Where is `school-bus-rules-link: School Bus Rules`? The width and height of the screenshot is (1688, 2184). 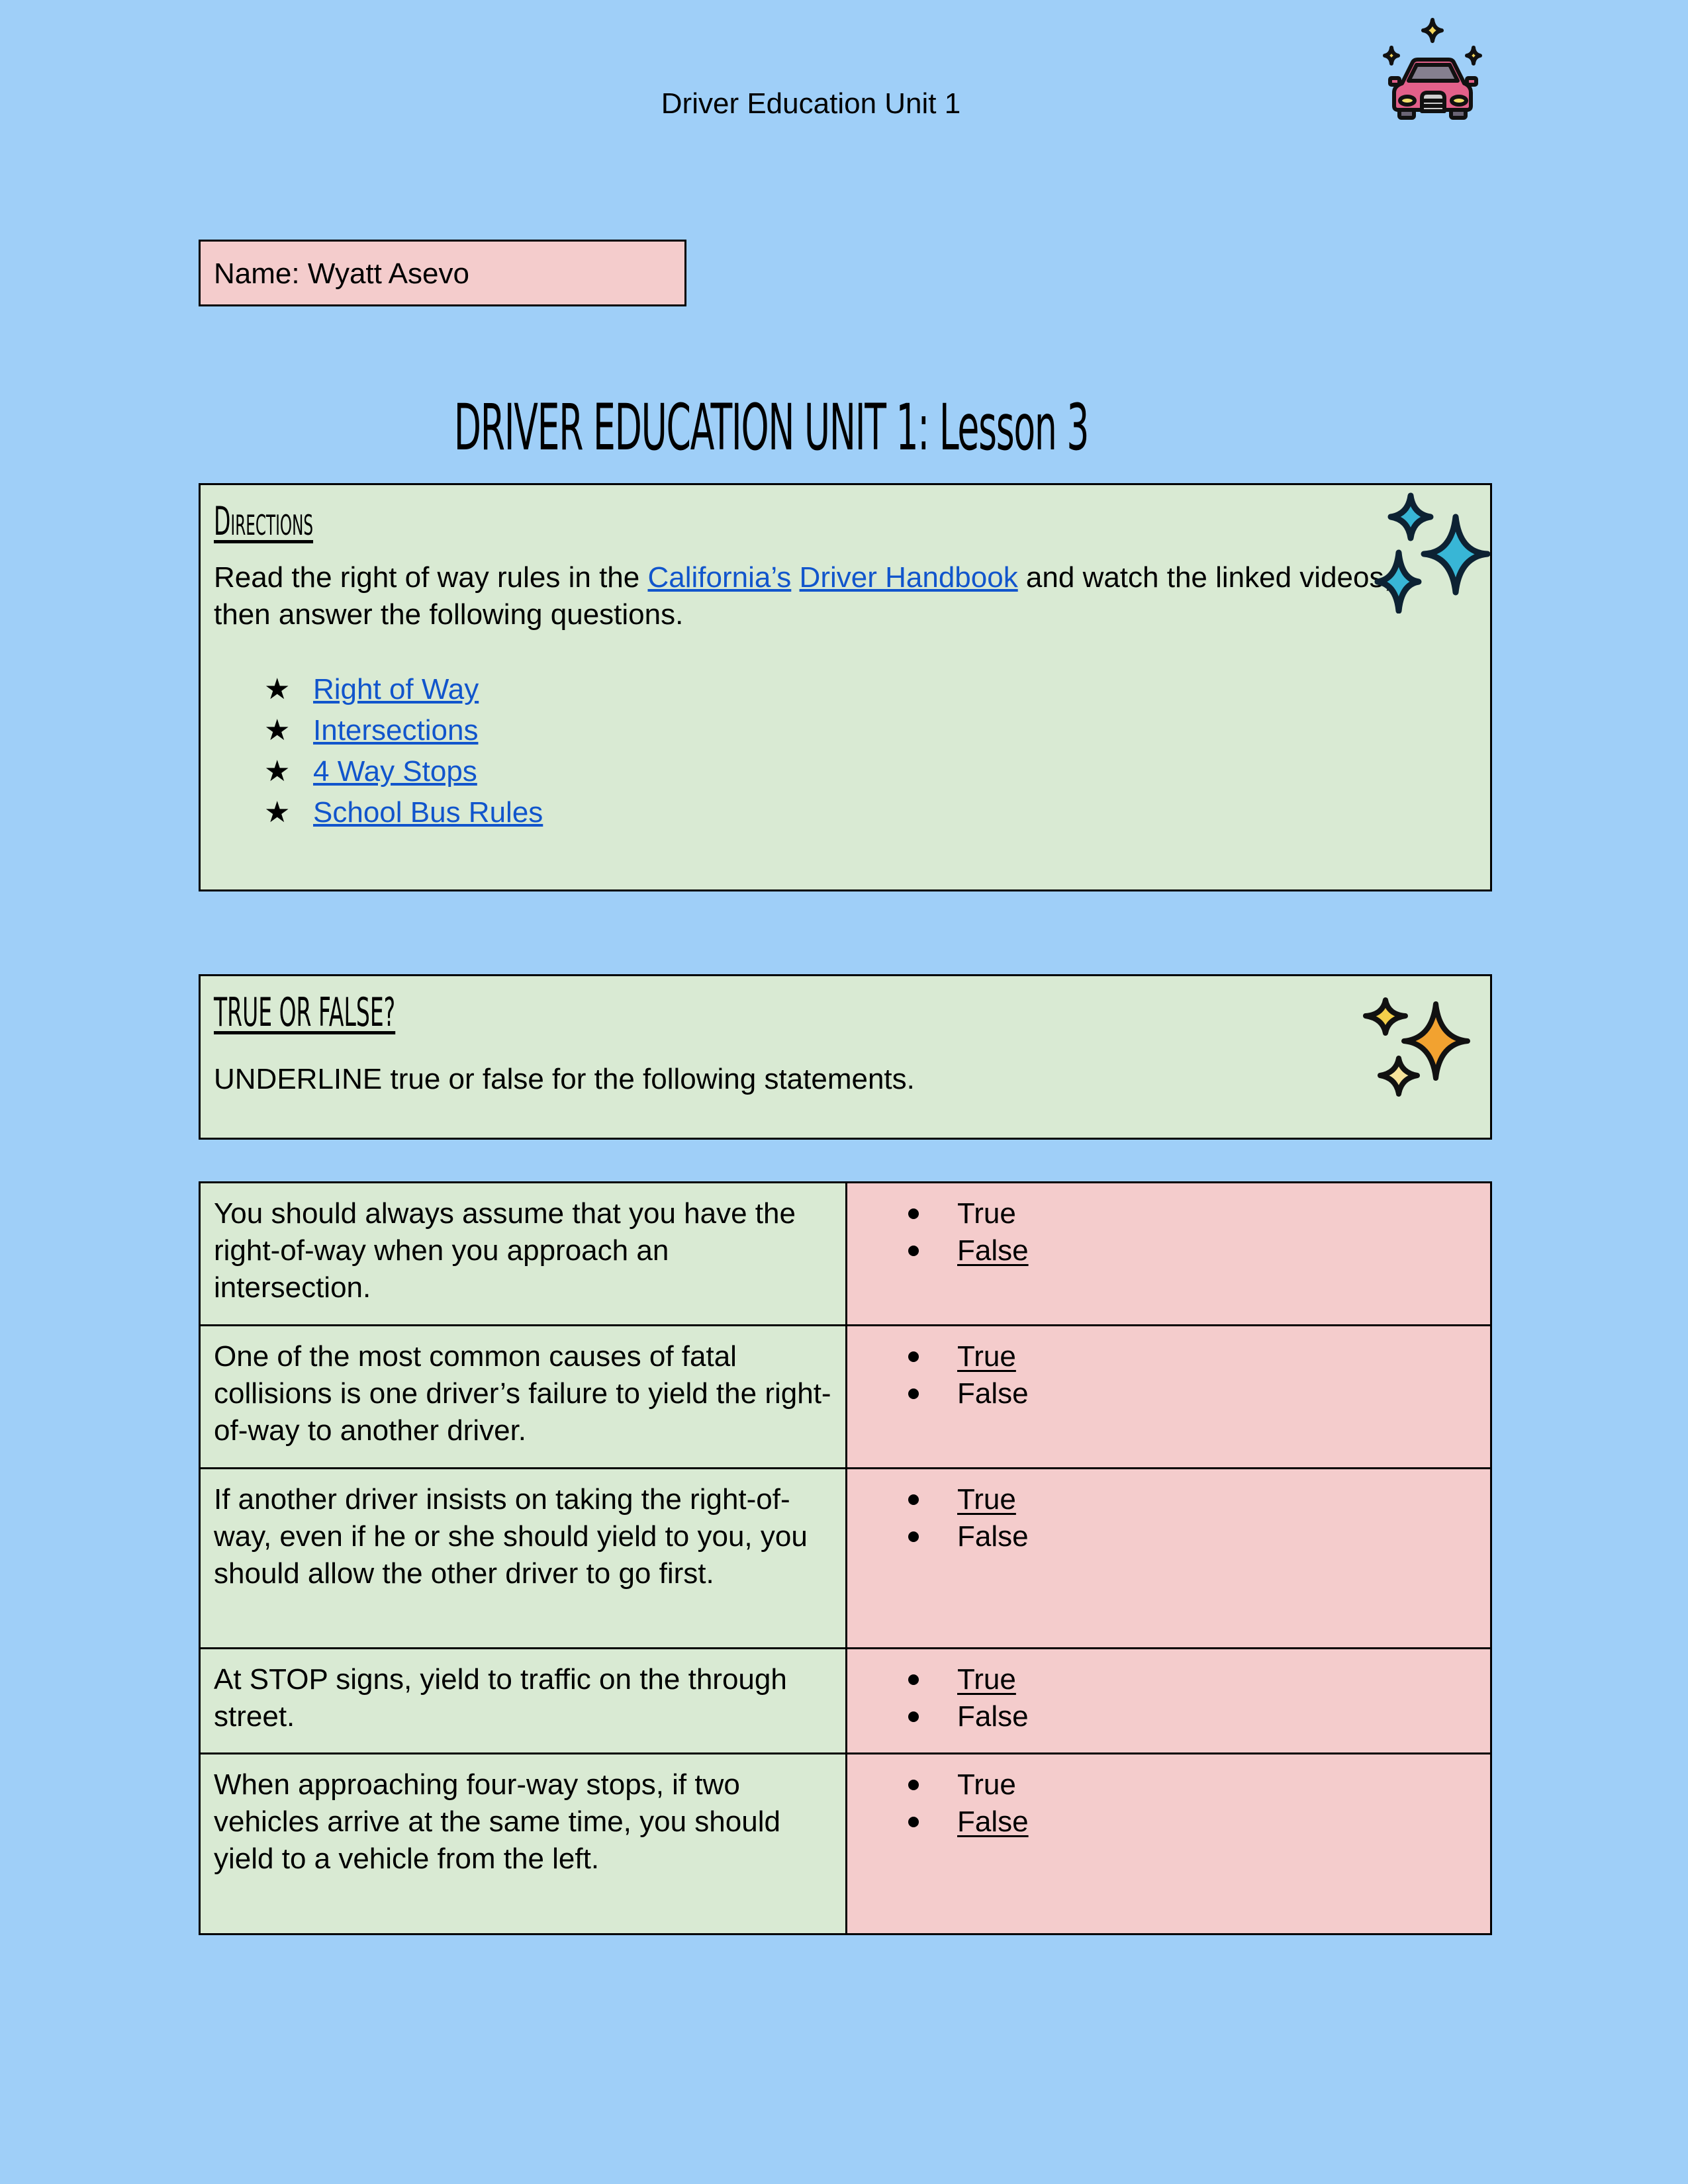 school-bus-rules-link: School Bus Rules is located at coordinates (428, 812).